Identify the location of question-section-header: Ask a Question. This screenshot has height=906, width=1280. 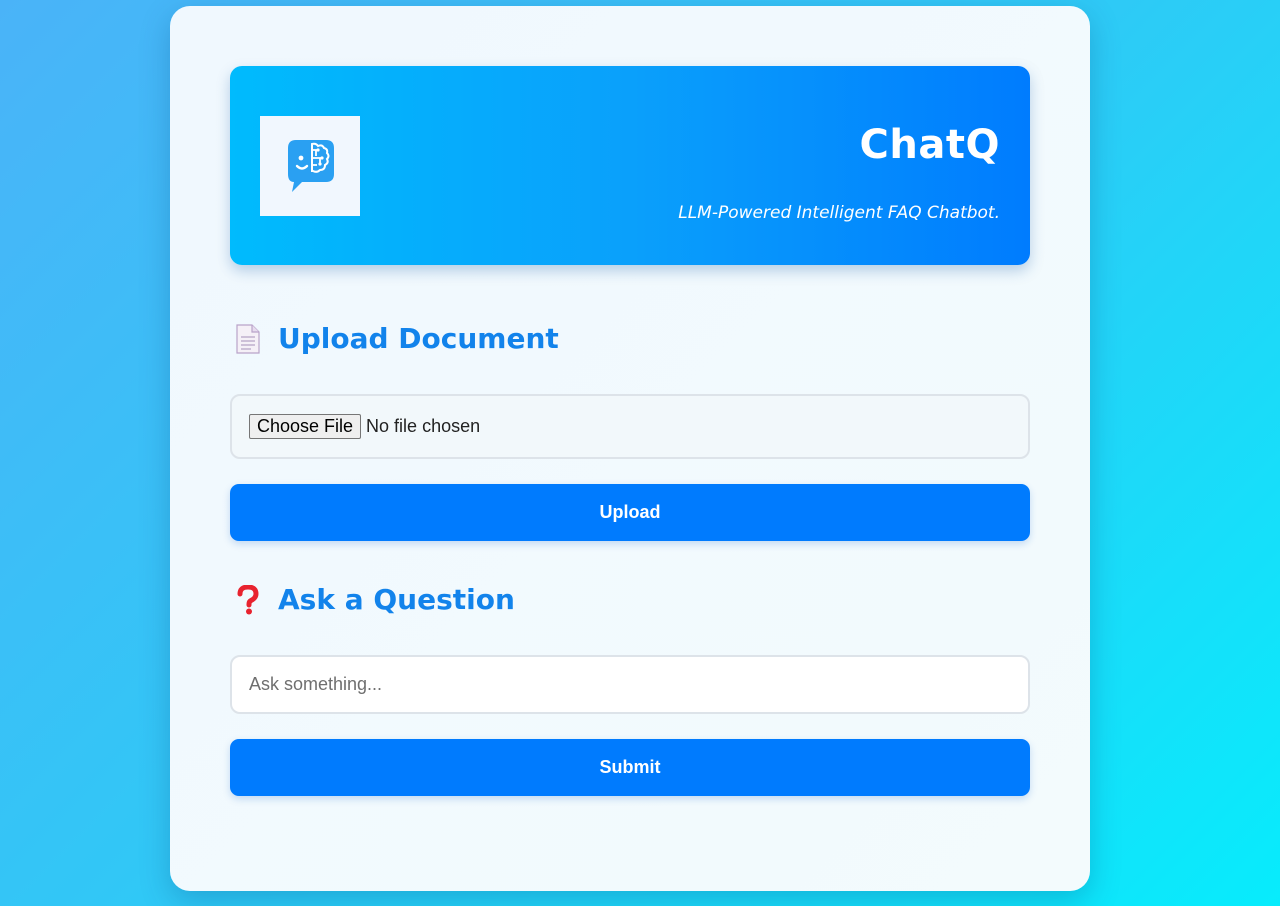
(373, 599).